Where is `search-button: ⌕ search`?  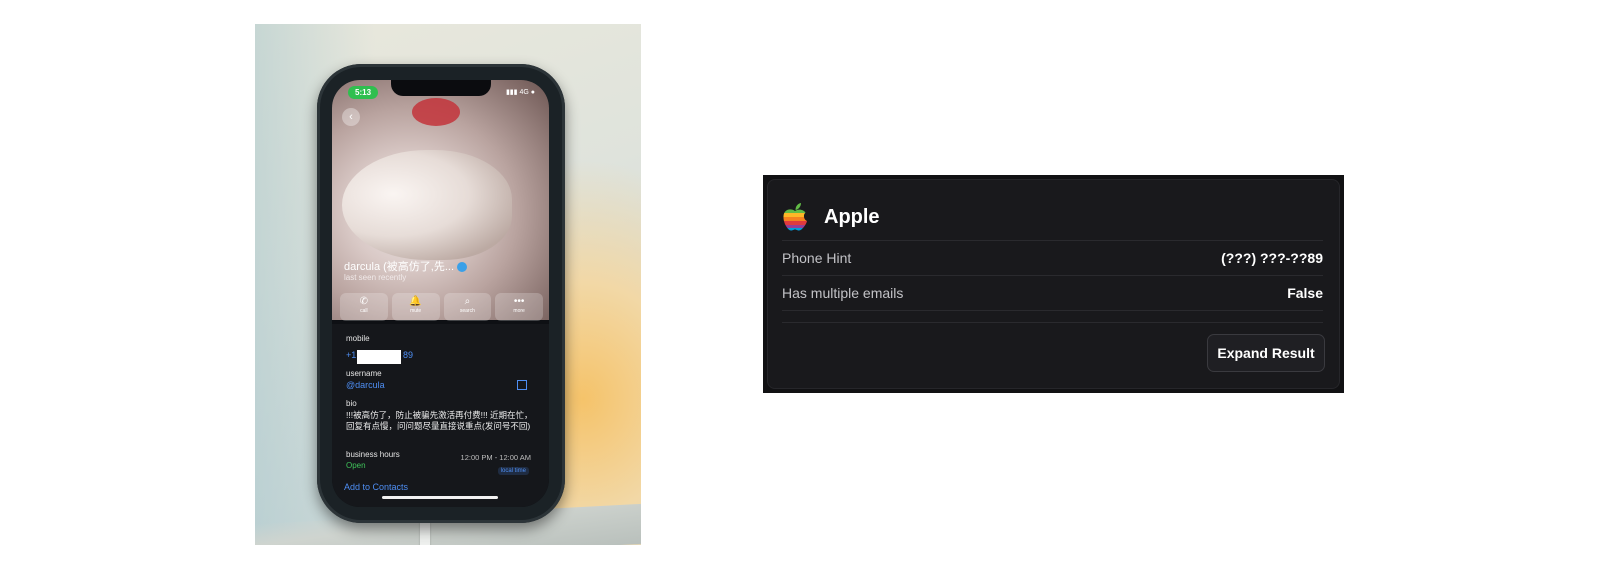 search-button: ⌕ search is located at coordinates (467, 307).